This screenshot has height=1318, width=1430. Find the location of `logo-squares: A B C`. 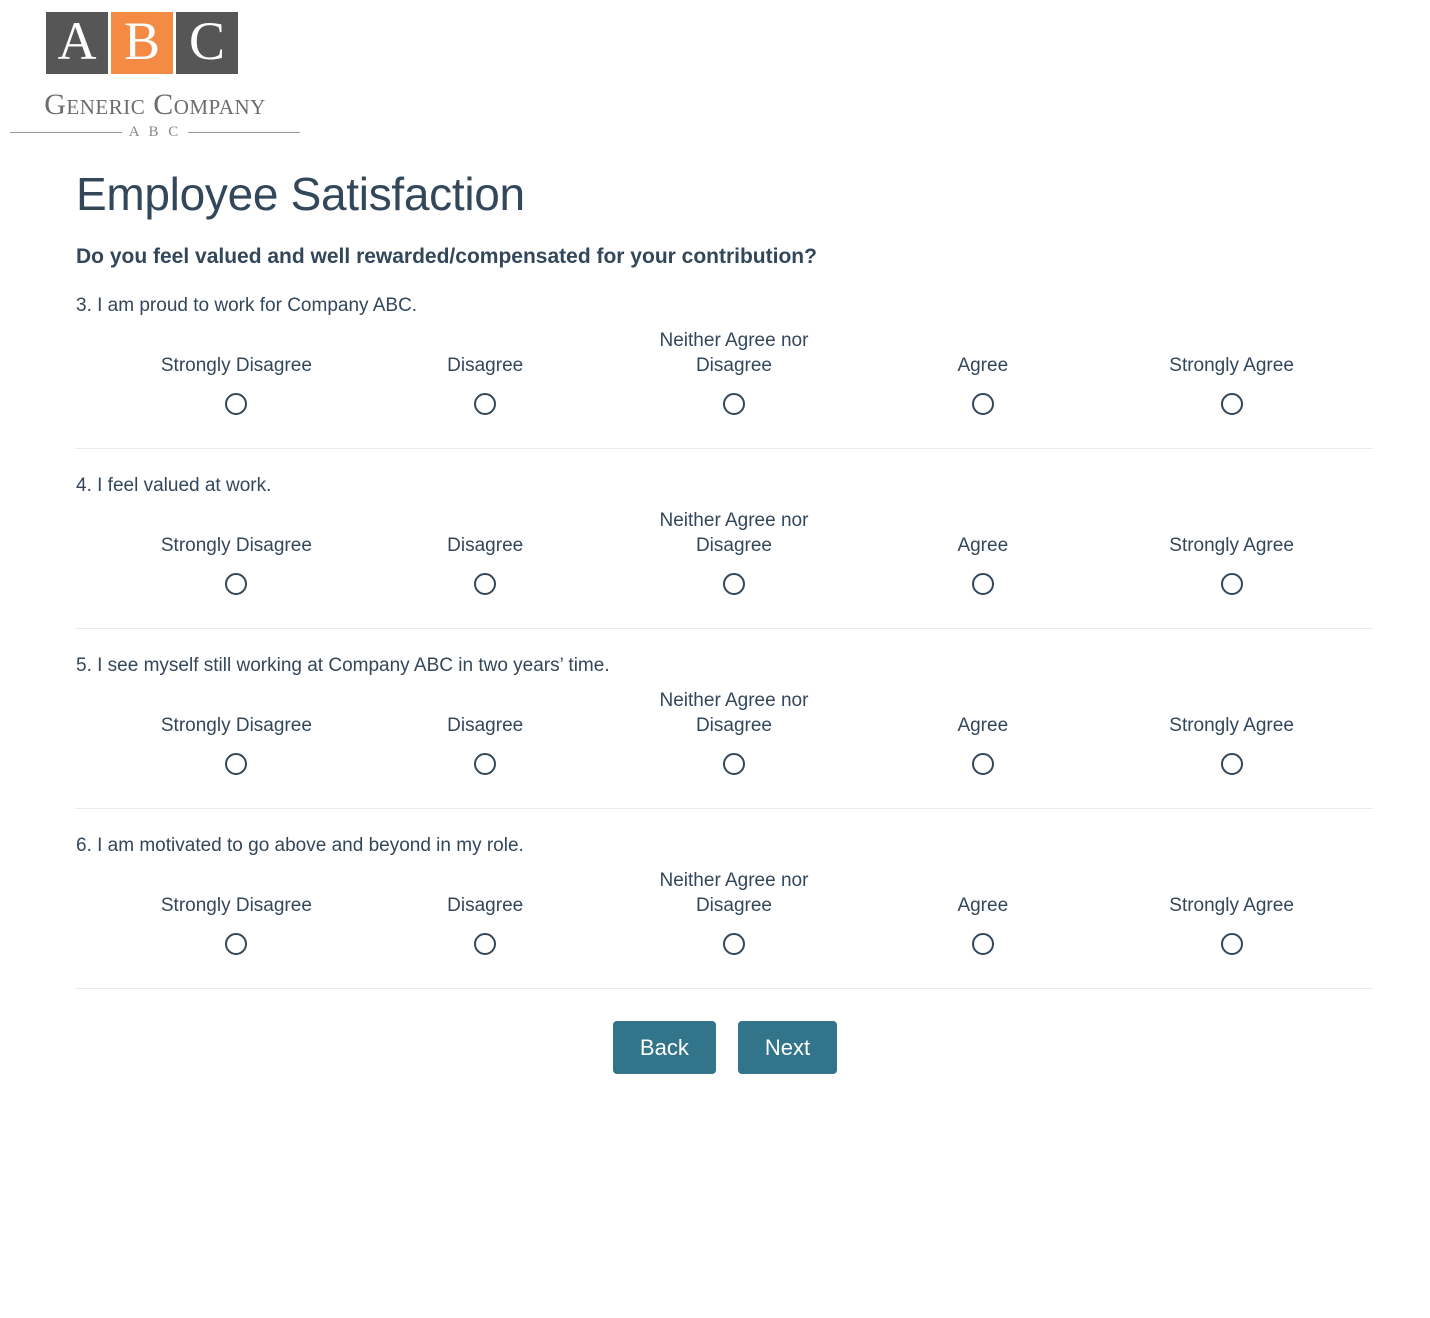

logo-squares: A B C is located at coordinates (173, 43).